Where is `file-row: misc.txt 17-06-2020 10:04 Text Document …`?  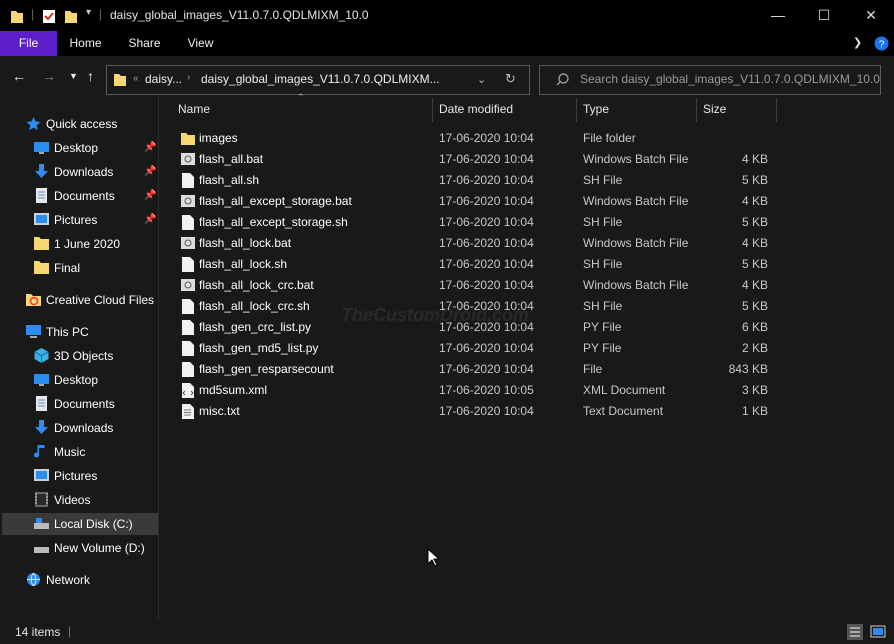
file-row: misc.txt 17-06-2020 10:04 Text Document … is located at coordinates (480, 411).